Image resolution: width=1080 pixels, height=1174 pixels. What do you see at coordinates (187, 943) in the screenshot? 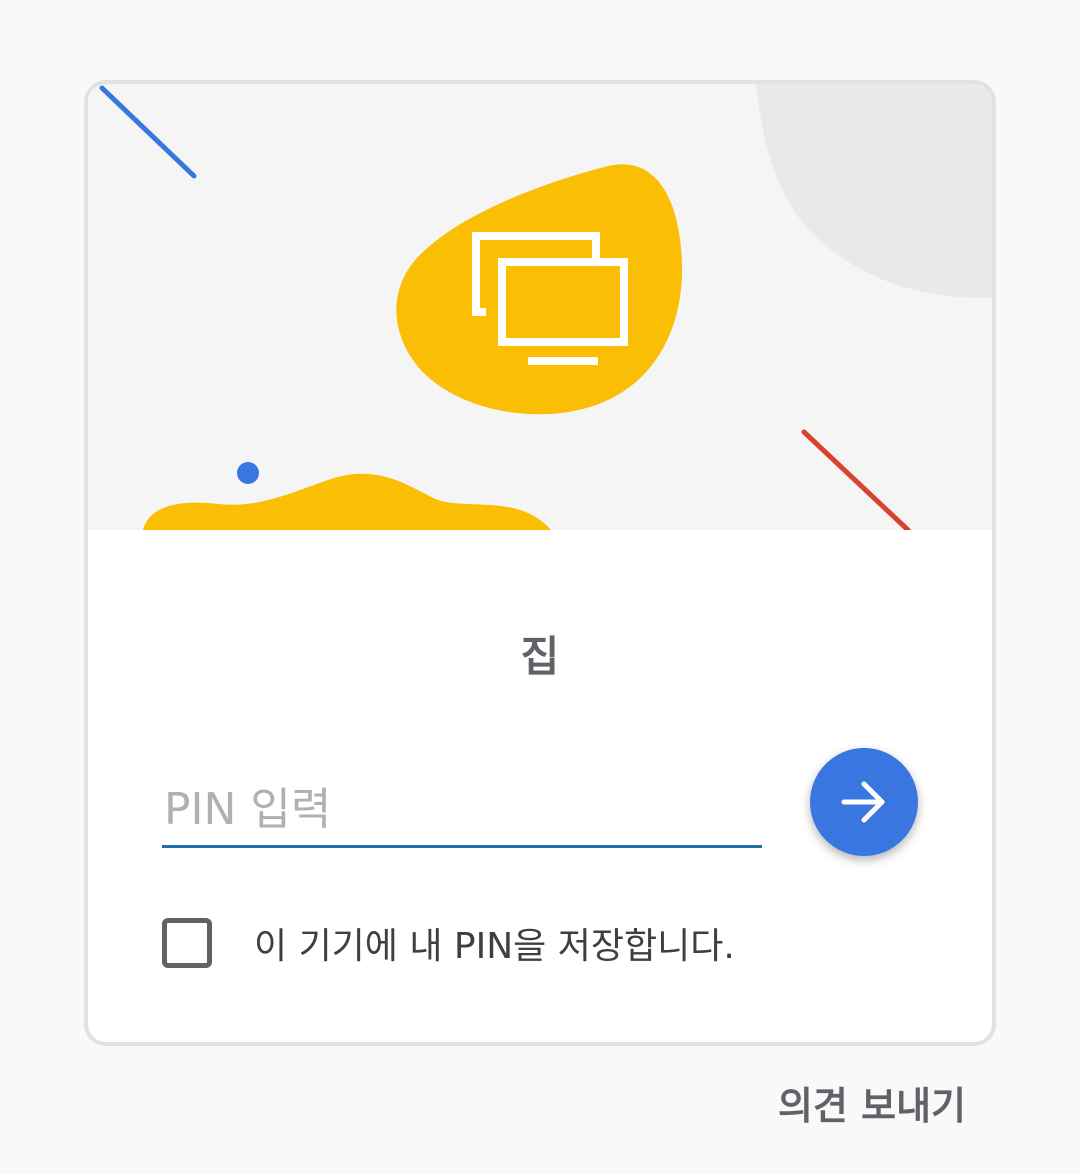
I see `remember-pin-checkbox` at bounding box center [187, 943].